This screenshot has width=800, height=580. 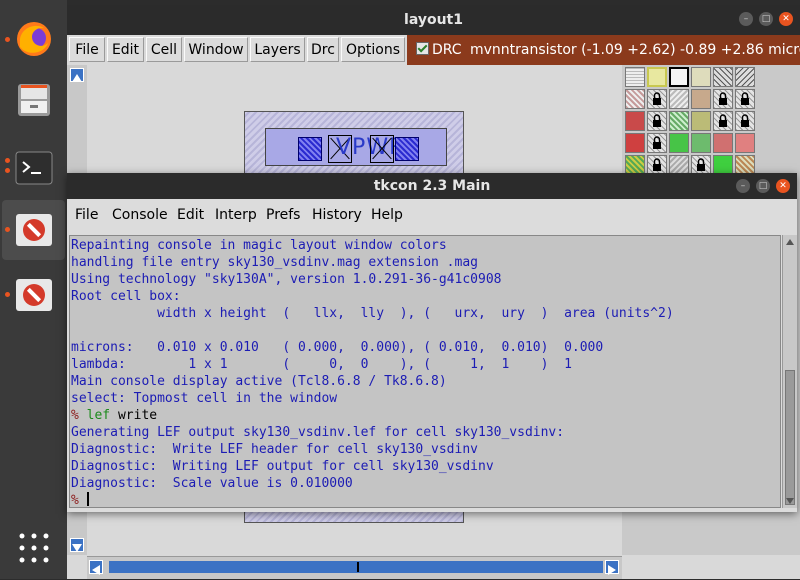 What do you see at coordinates (140, 215) in the screenshot?
I see `menu-console: Console` at bounding box center [140, 215].